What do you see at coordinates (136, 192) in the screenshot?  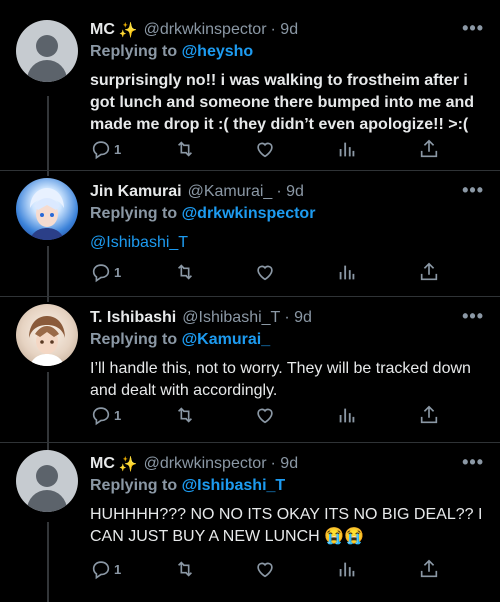 I see `display-name: Jin Kamurai` at bounding box center [136, 192].